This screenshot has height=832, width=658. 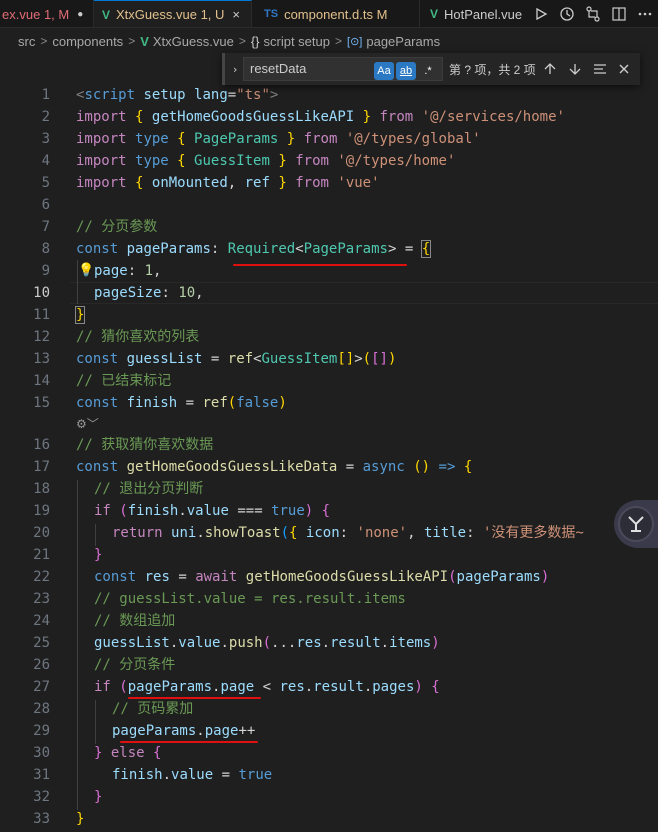 What do you see at coordinates (41, 709) in the screenshot?
I see `line-number: 28` at bounding box center [41, 709].